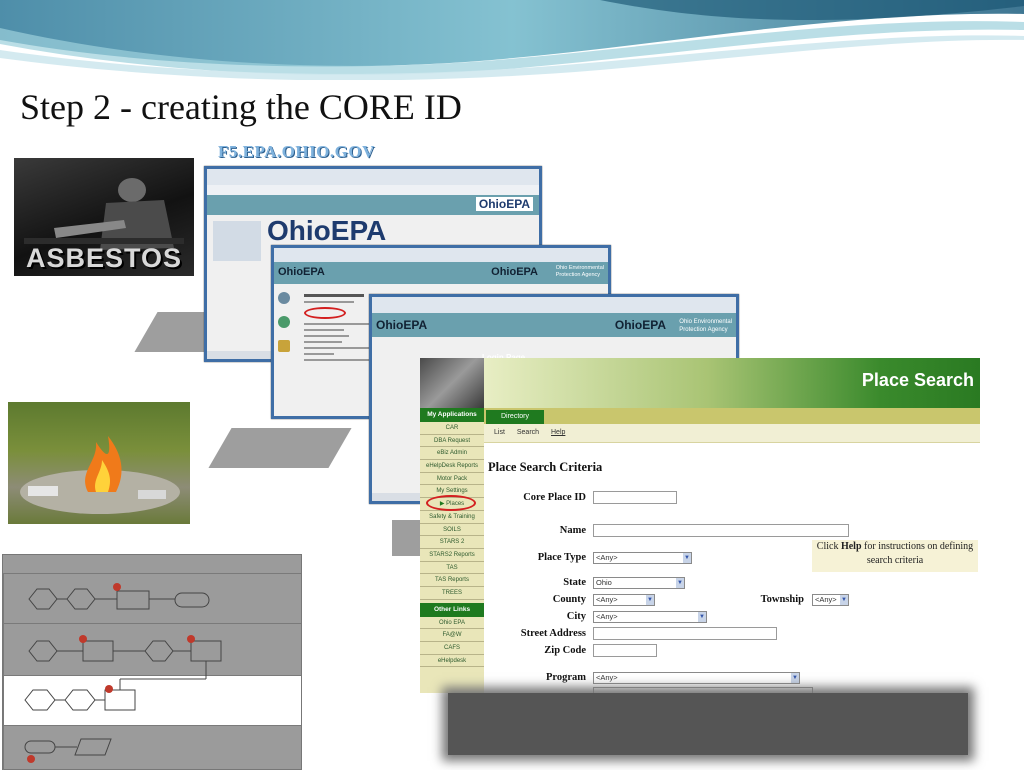  Describe the element at coordinates (625, 650) in the screenshot. I see `zip-code-input` at that location.